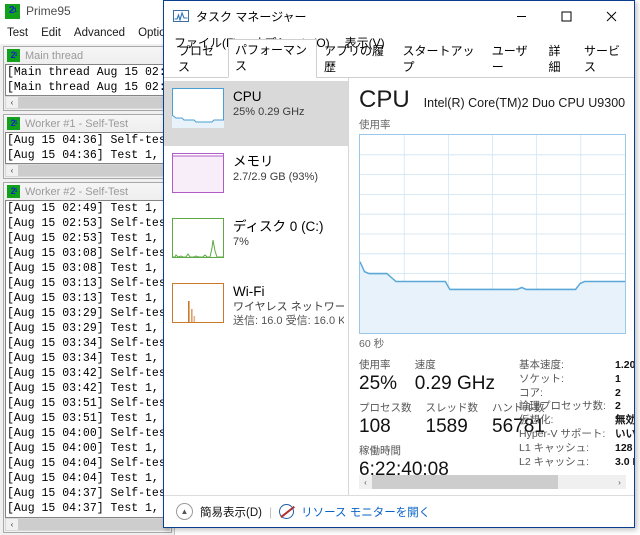 The height and width of the screenshot is (535, 640). What do you see at coordinates (372, 344) in the screenshot?
I see `graph-time-span: 60 秒` at bounding box center [372, 344].